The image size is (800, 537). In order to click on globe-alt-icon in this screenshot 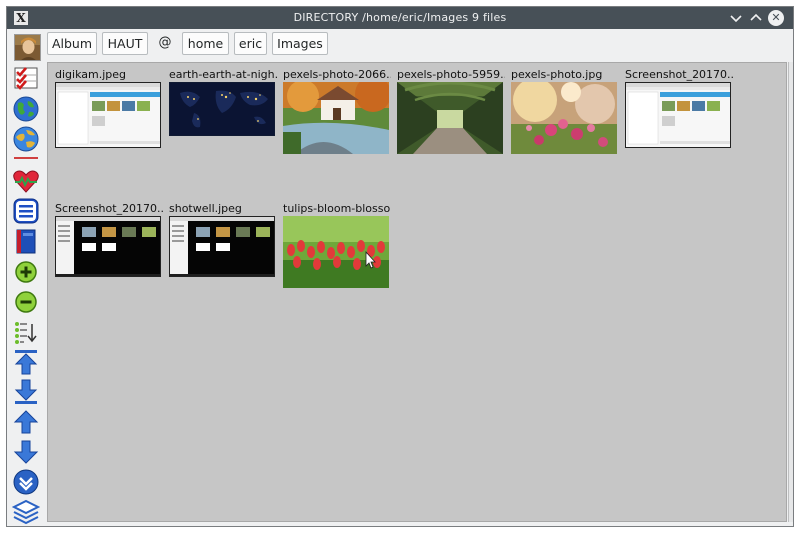, I will do `click(26, 139)`.